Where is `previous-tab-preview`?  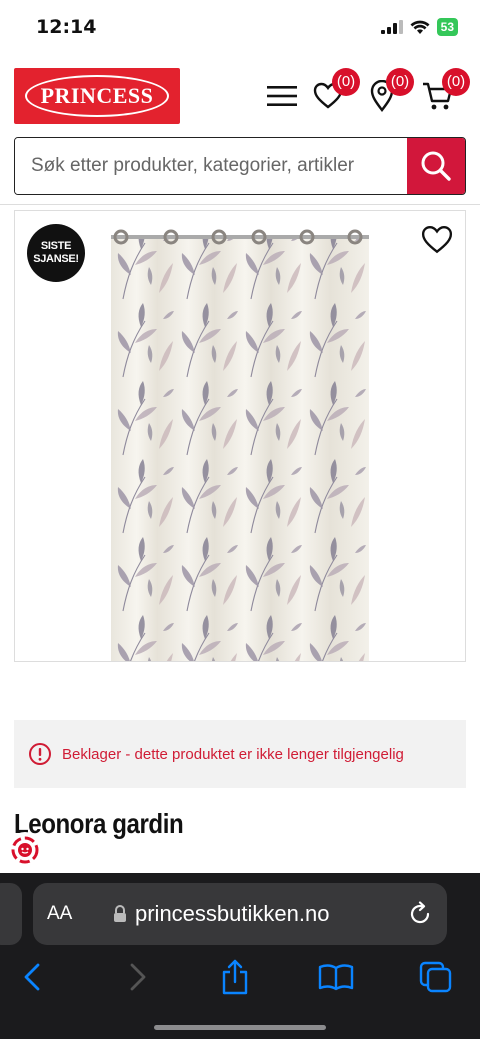 previous-tab-preview is located at coordinates (11, 914).